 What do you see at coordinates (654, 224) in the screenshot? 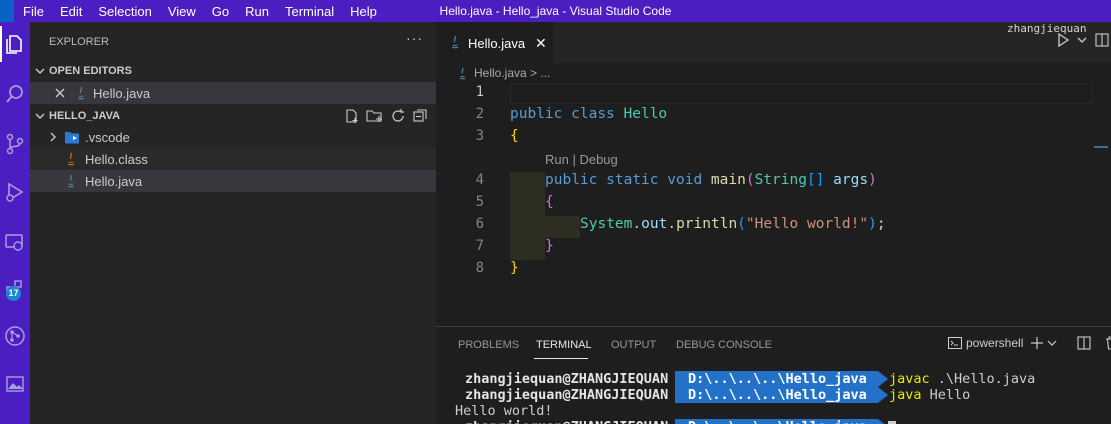
I see `field-ref: out` at bounding box center [654, 224].